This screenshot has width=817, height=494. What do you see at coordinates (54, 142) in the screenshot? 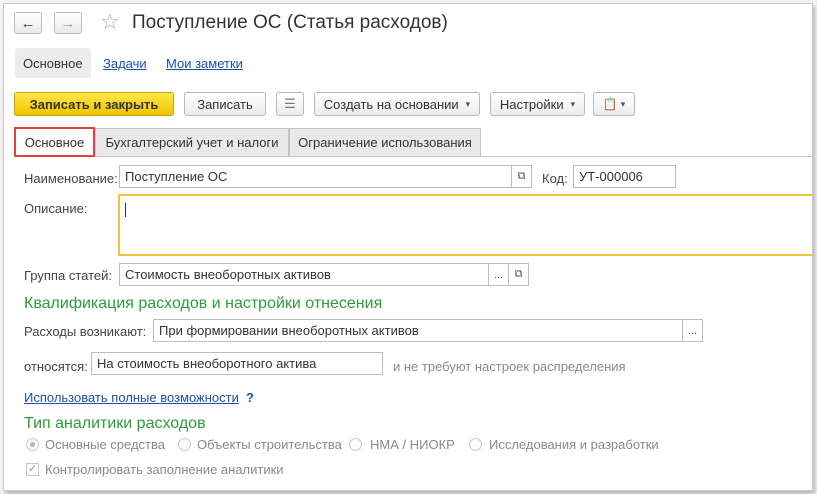
I see `form-tab-main: Основное` at bounding box center [54, 142].